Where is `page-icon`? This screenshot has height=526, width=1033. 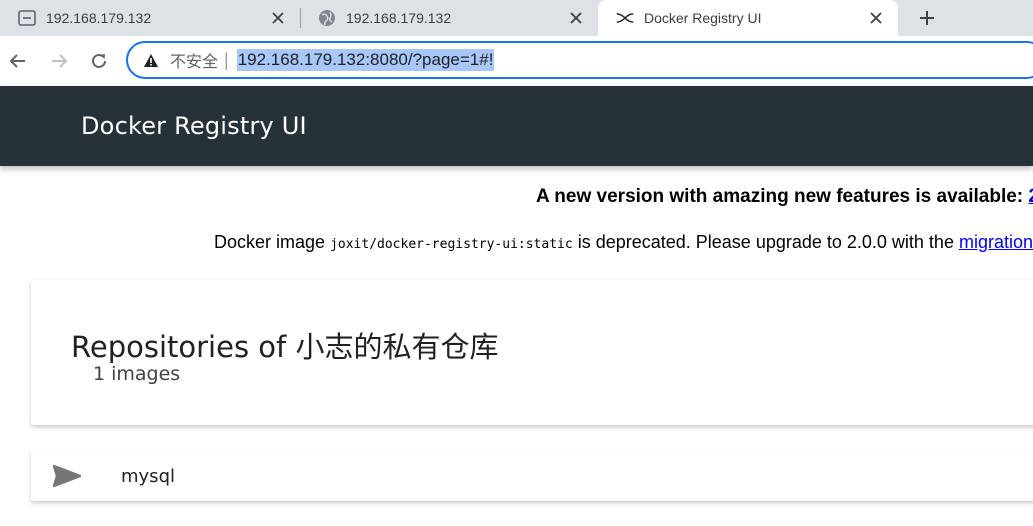
page-icon is located at coordinates (27, 18).